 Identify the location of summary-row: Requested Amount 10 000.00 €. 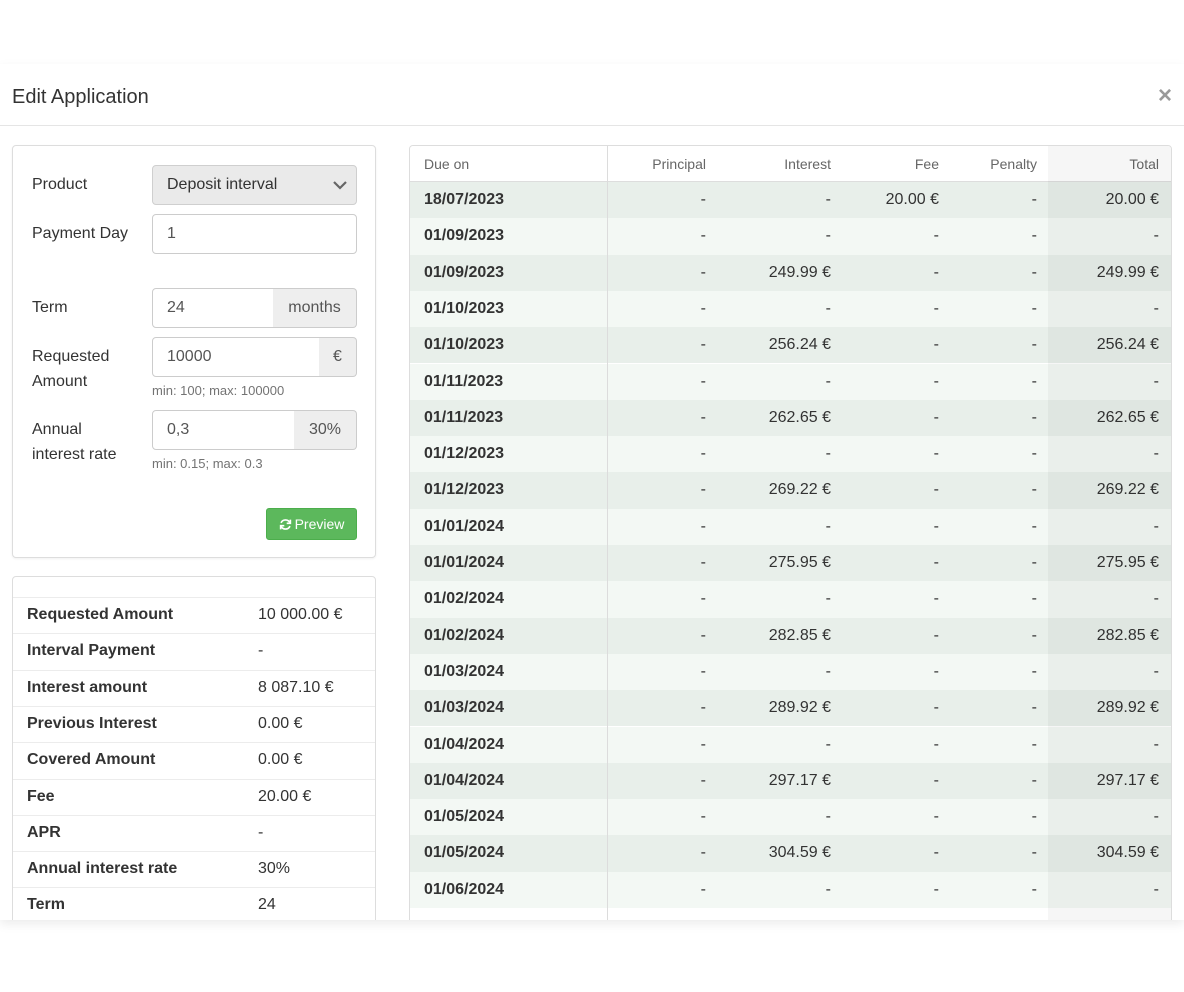
(194, 615).